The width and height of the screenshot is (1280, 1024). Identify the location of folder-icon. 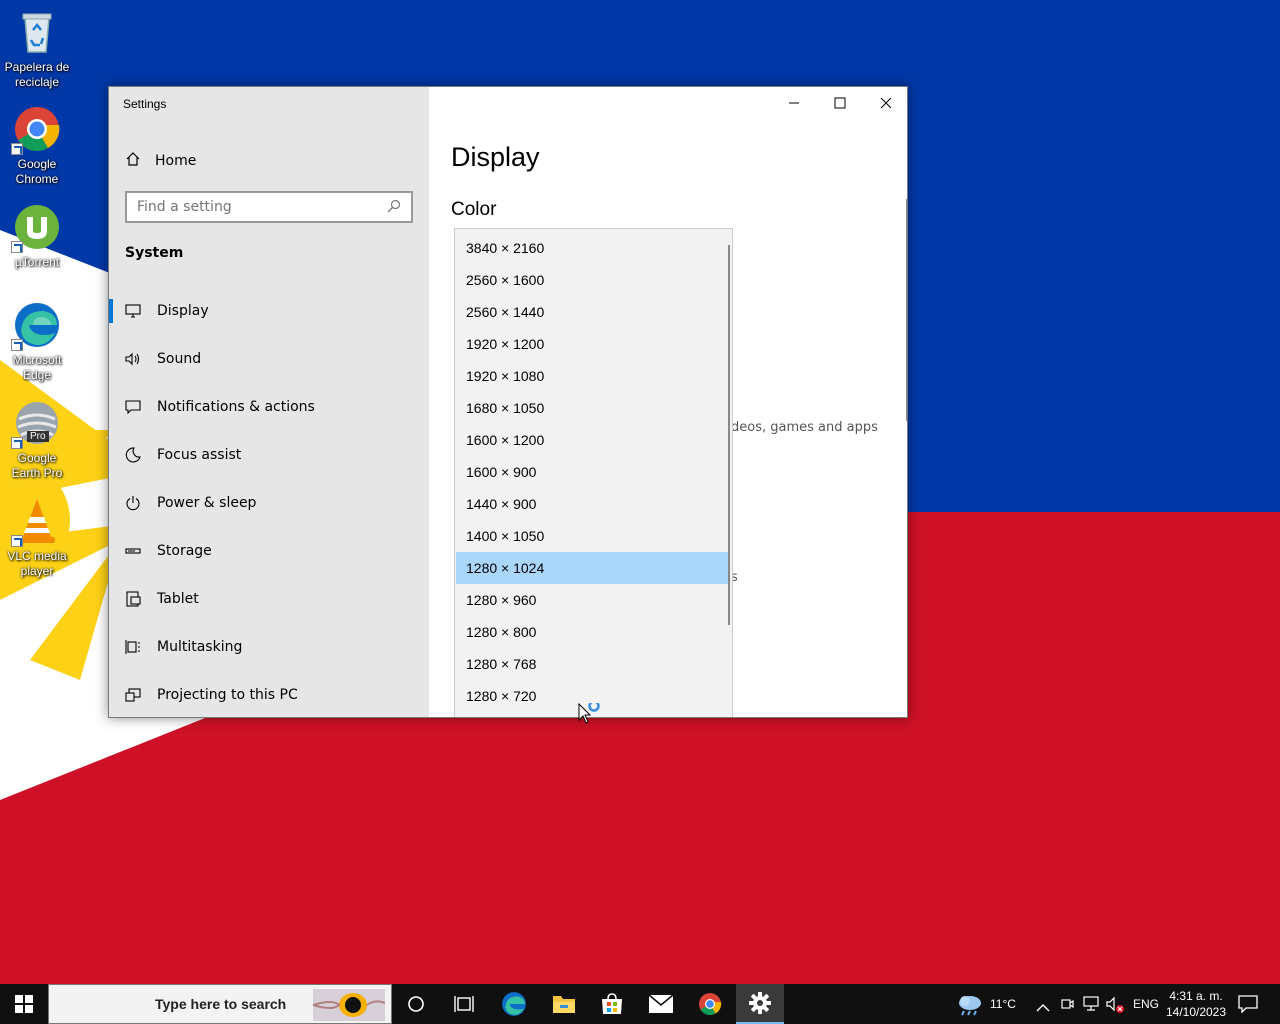
(564, 1004).